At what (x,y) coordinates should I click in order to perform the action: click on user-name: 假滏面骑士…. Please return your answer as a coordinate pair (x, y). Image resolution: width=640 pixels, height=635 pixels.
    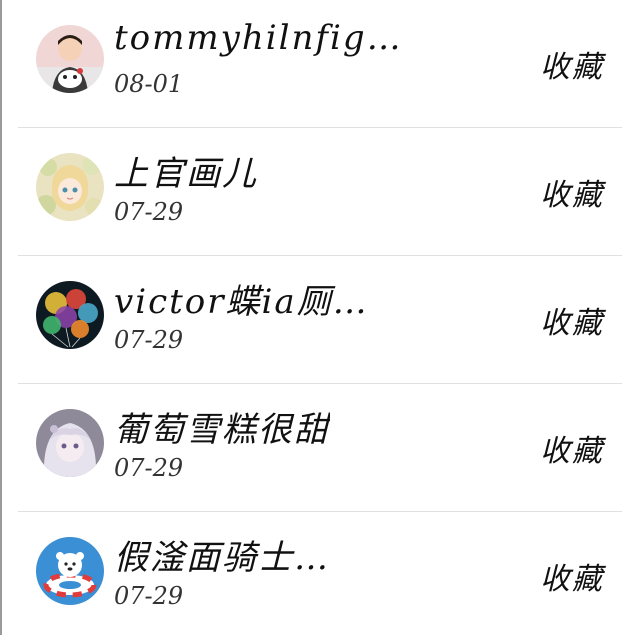
    Looking at the image, I should click on (222, 558).